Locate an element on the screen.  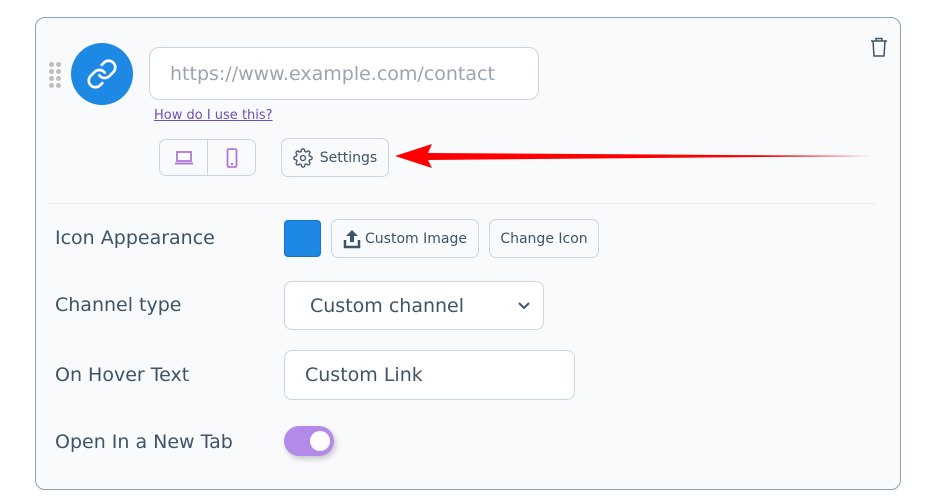
device-toggle-group is located at coordinates (207, 157).